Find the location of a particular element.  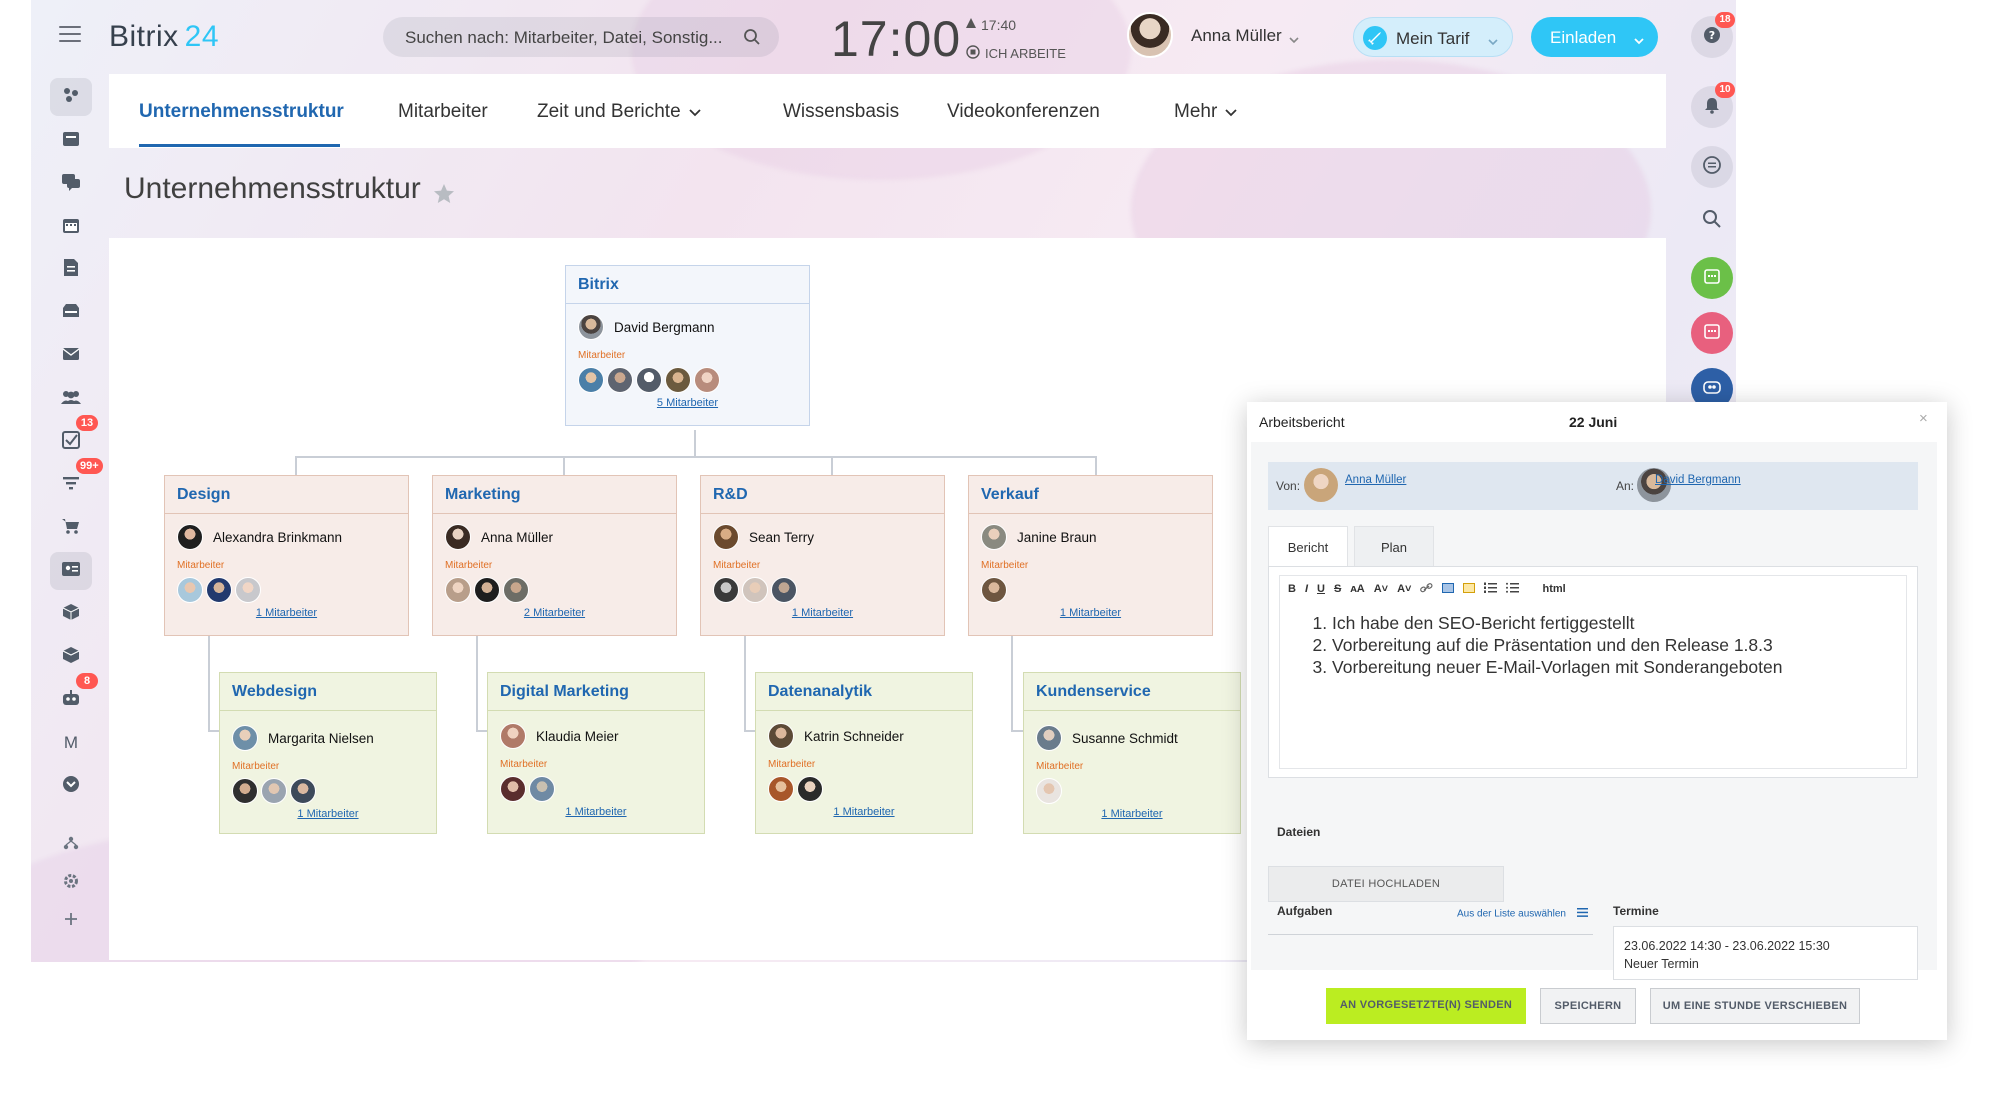

user-name: Anna Müller is located at coordinates (1236, 36).